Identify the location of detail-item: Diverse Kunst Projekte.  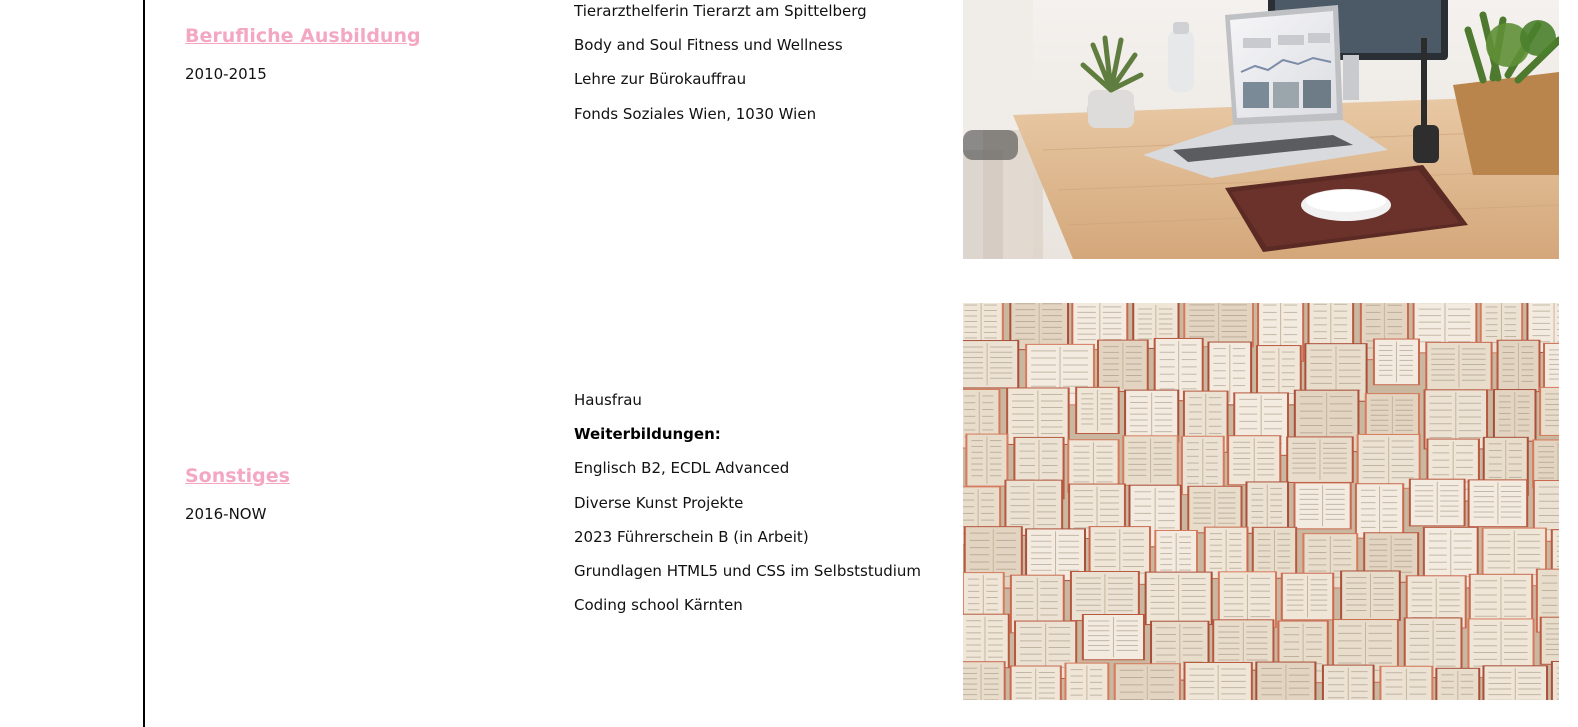
(659, 502).